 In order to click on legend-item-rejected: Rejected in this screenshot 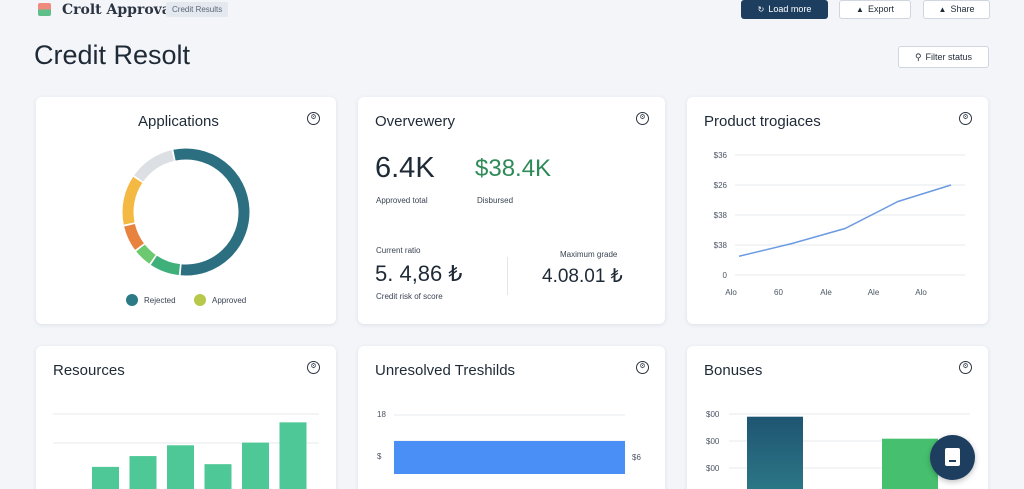, I will do `click(151, 300)`.